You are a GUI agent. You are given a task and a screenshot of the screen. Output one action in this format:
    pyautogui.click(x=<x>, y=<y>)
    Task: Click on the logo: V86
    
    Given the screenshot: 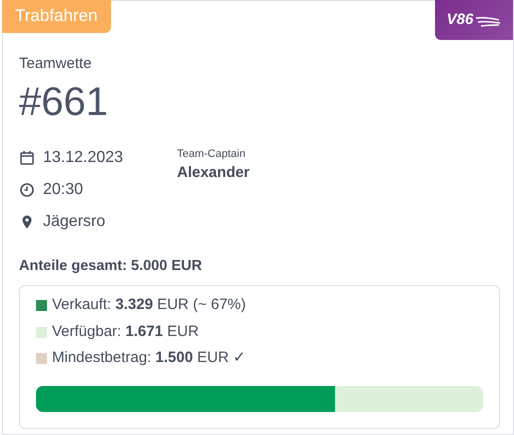 What is the action you would take?
    pyautogui.click(x=474, y=20)
    